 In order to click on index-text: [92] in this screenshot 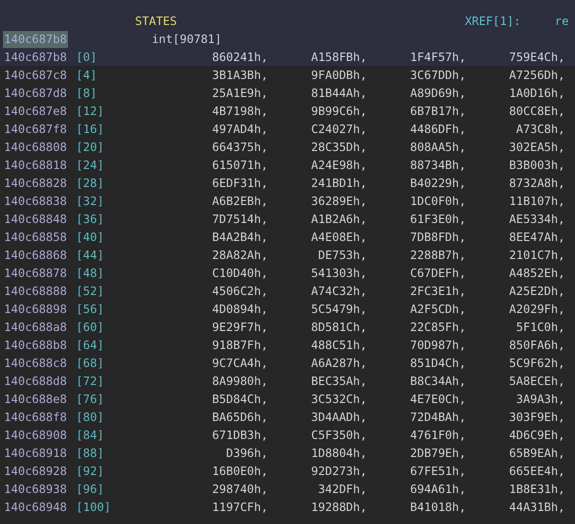, I will do `click(90, 471)`.